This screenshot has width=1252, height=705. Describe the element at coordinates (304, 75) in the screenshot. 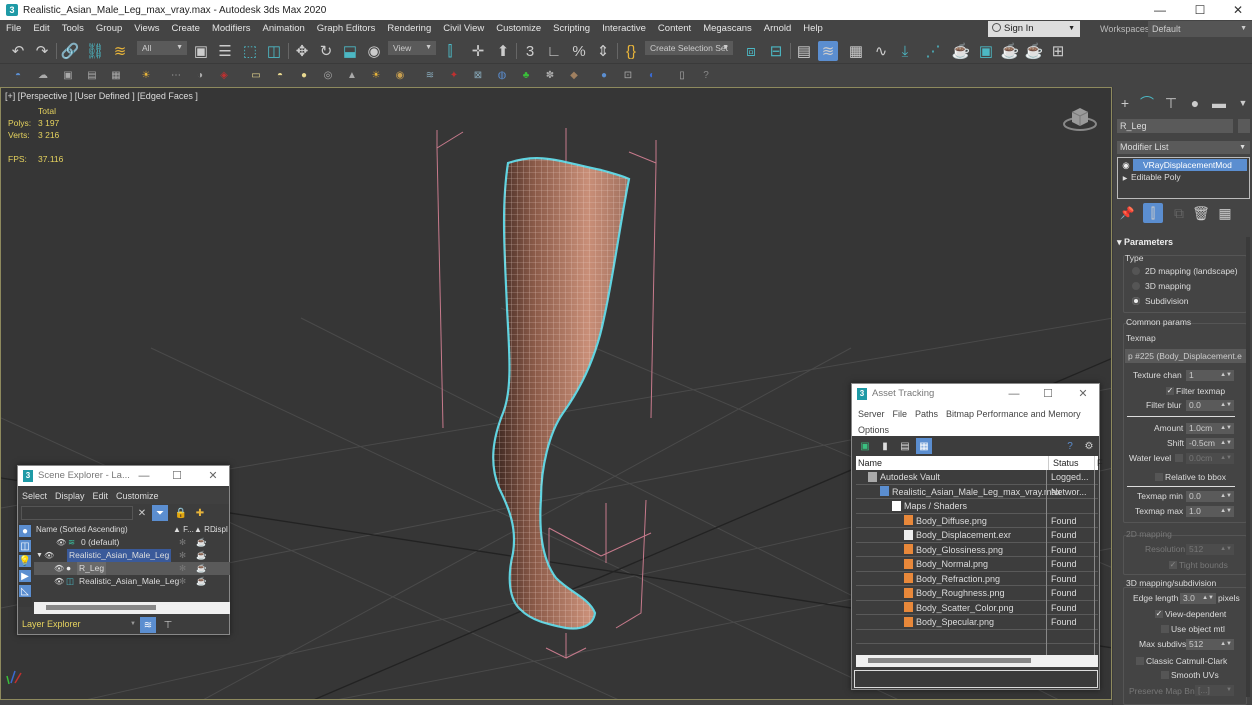

I see `sphere-icon: ●` at that location.